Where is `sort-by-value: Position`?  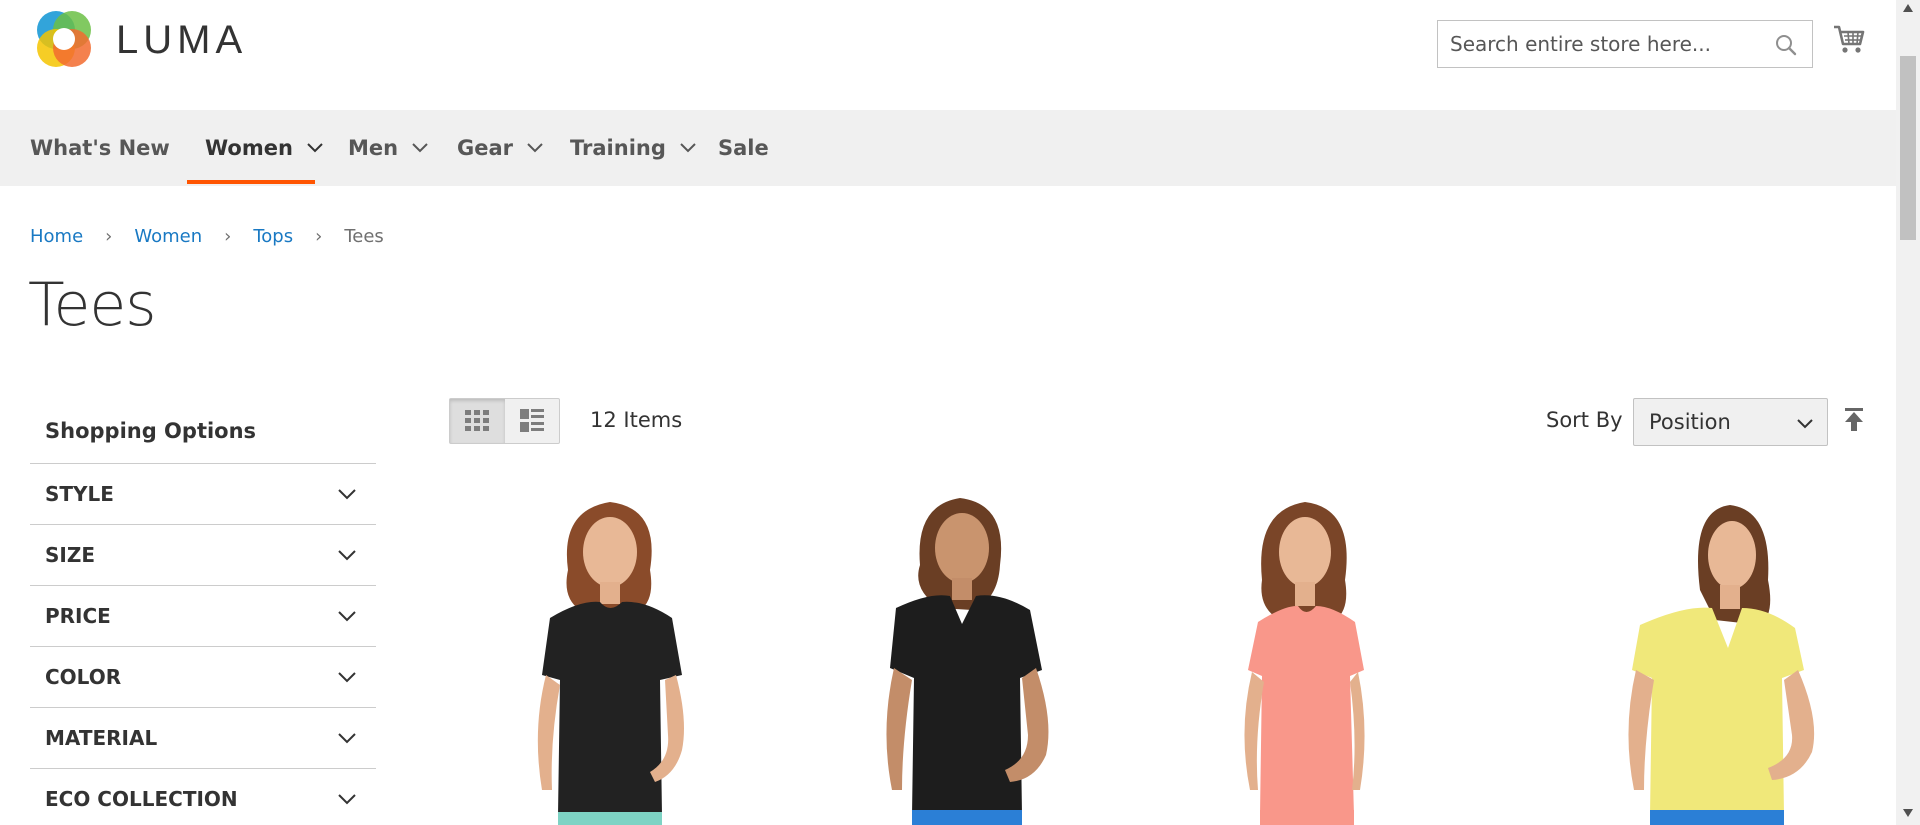
sort-by-value: Position is located at coordinates (1690, 422).